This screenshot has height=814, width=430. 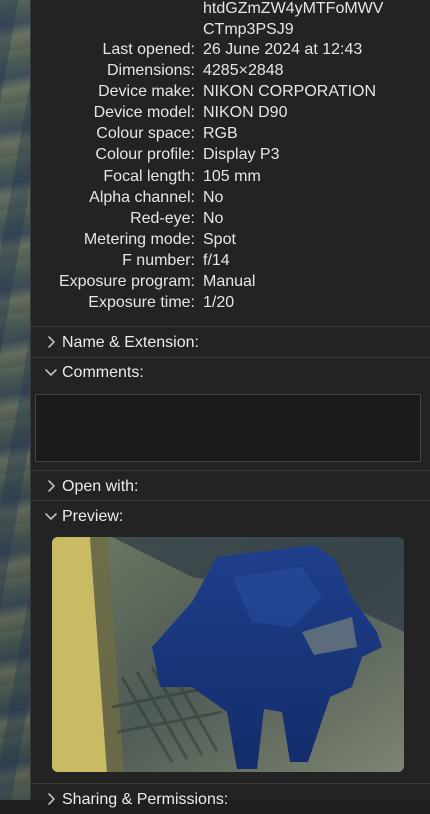 I want to click on meta-value: RGB, so click(x=220, y=133).